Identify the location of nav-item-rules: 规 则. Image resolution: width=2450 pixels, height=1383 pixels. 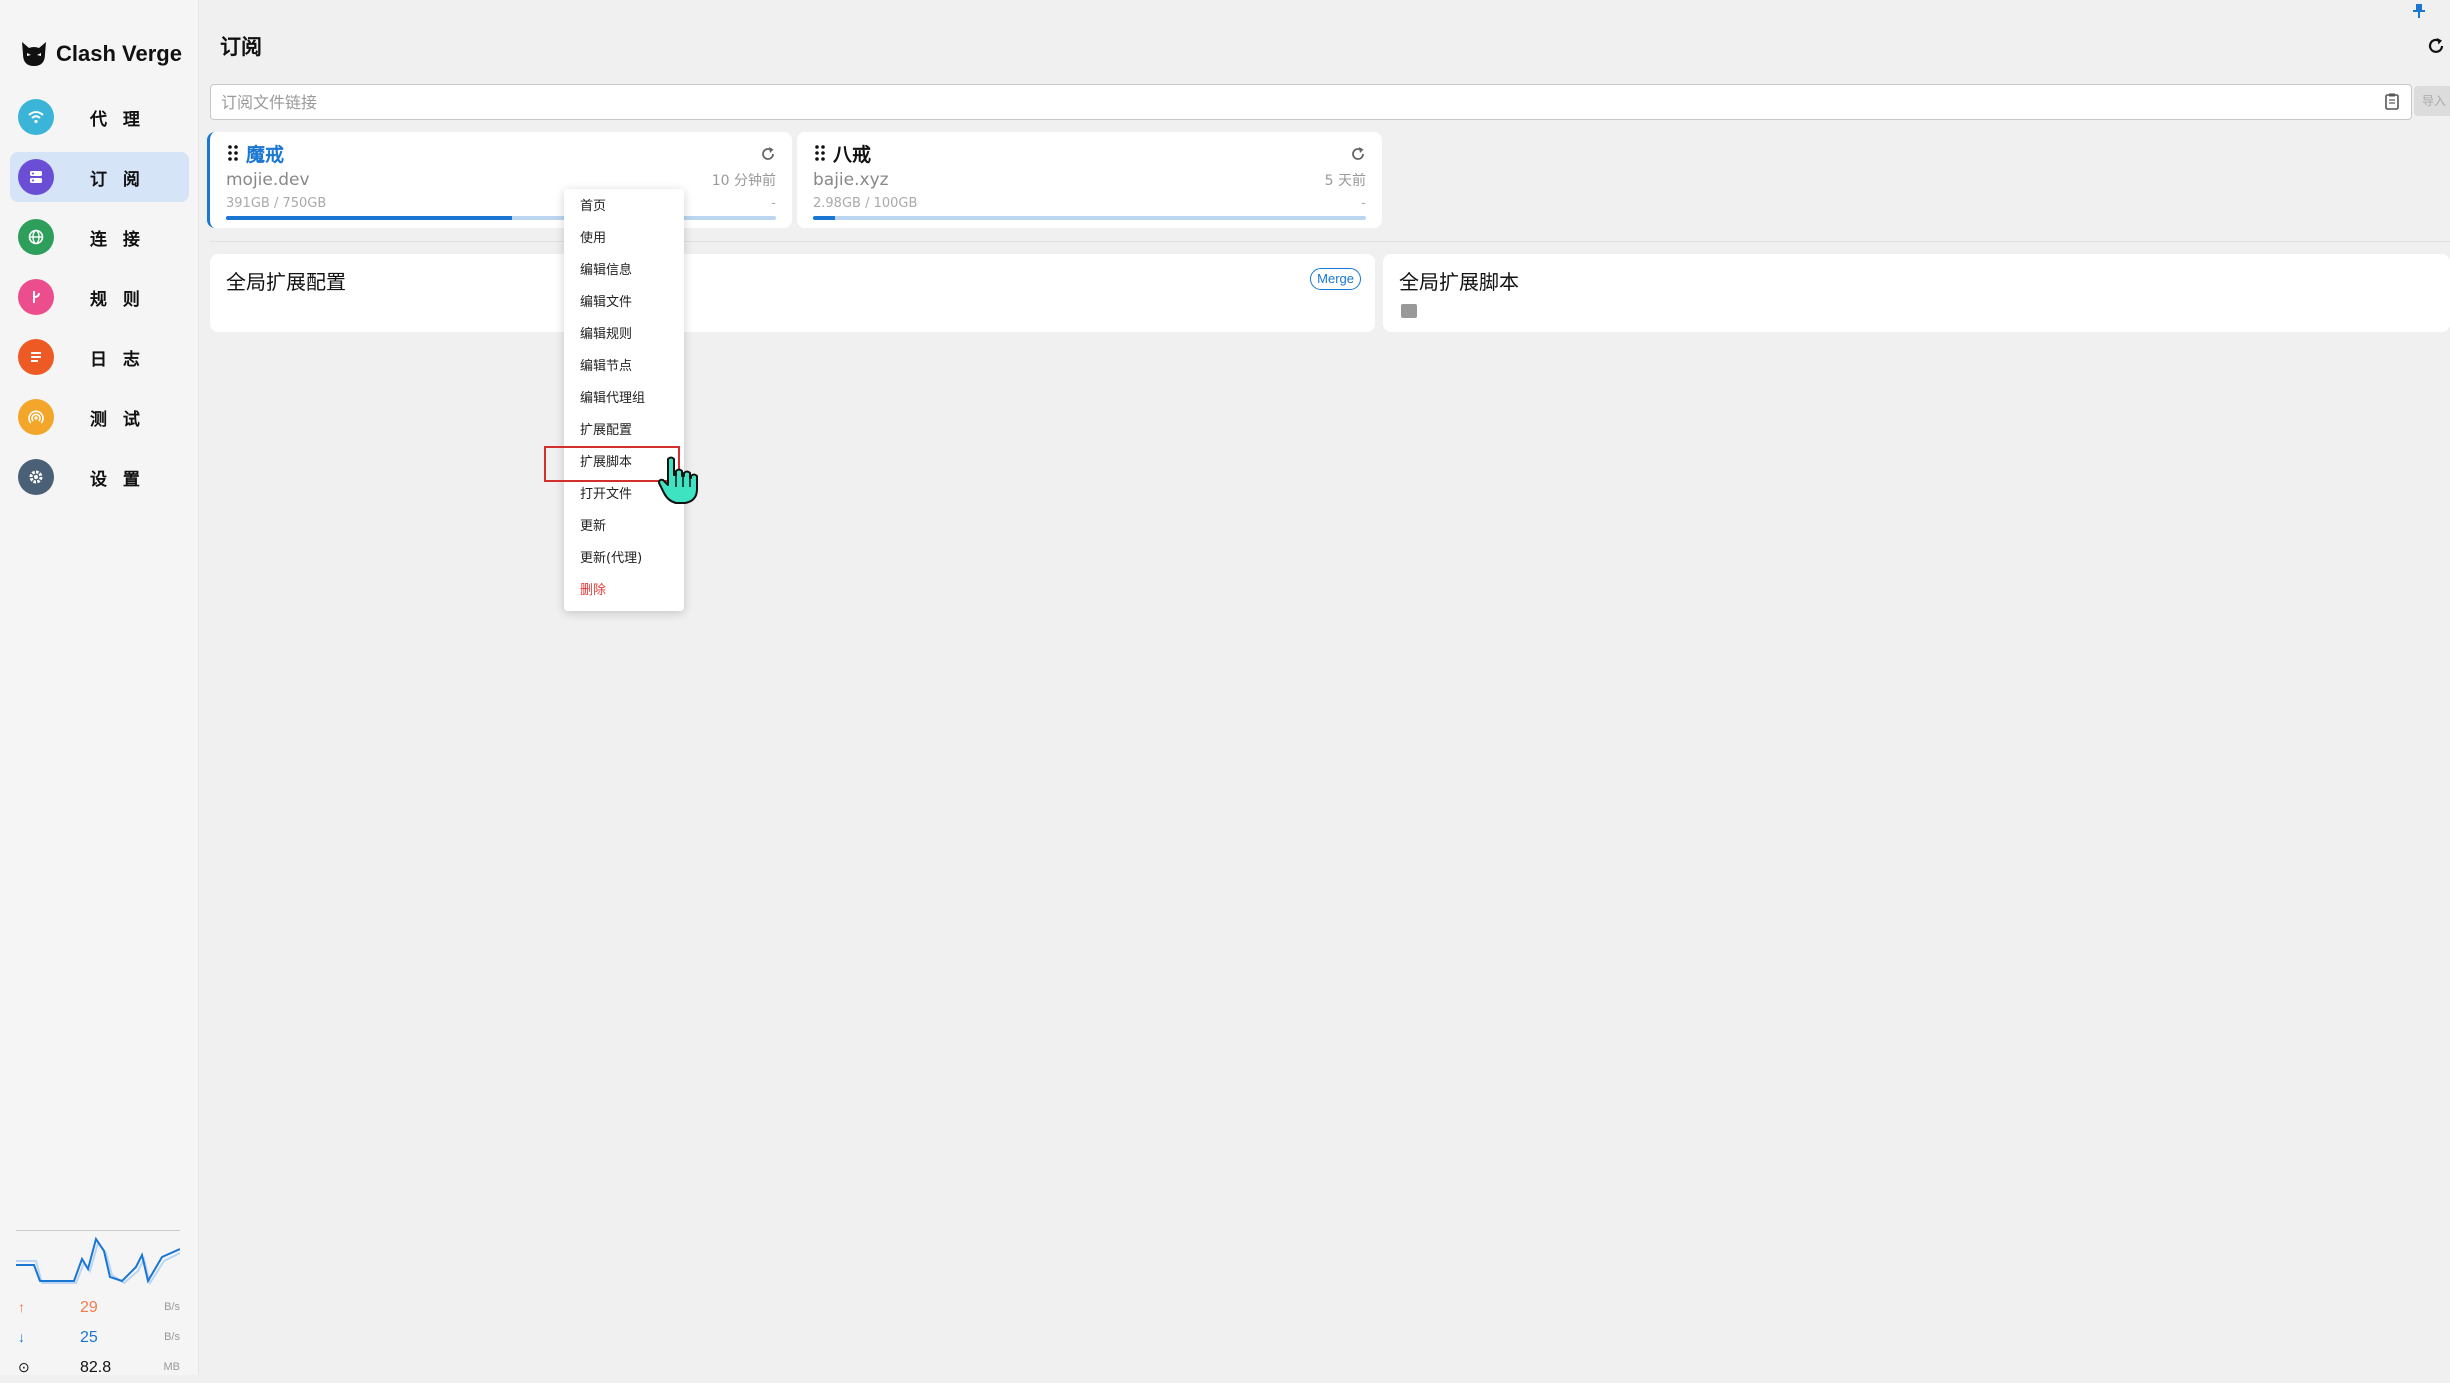
(99, 297).